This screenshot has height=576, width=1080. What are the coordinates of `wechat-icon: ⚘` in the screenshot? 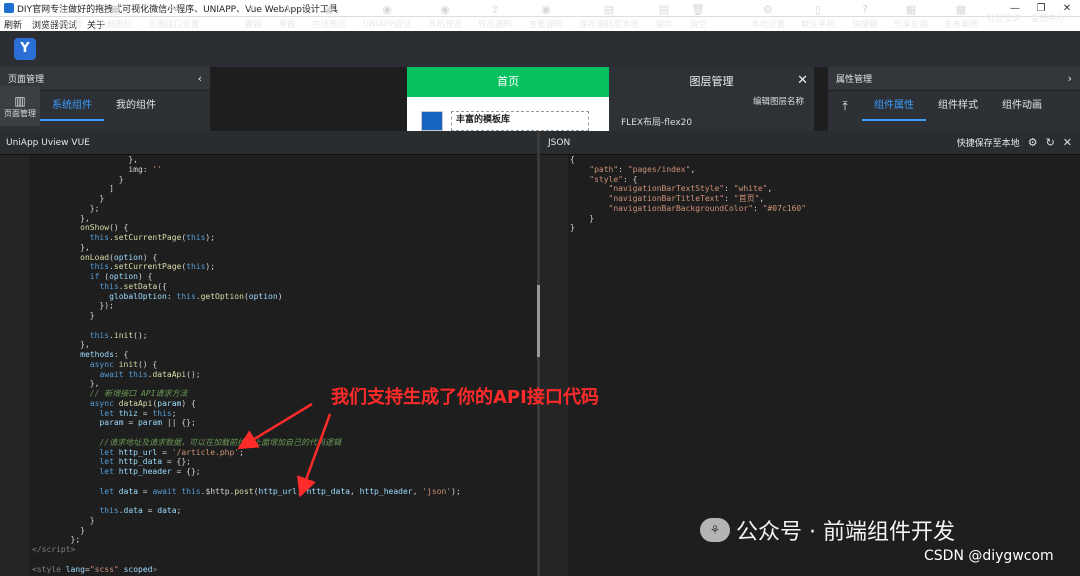 It's located at (715, 530).